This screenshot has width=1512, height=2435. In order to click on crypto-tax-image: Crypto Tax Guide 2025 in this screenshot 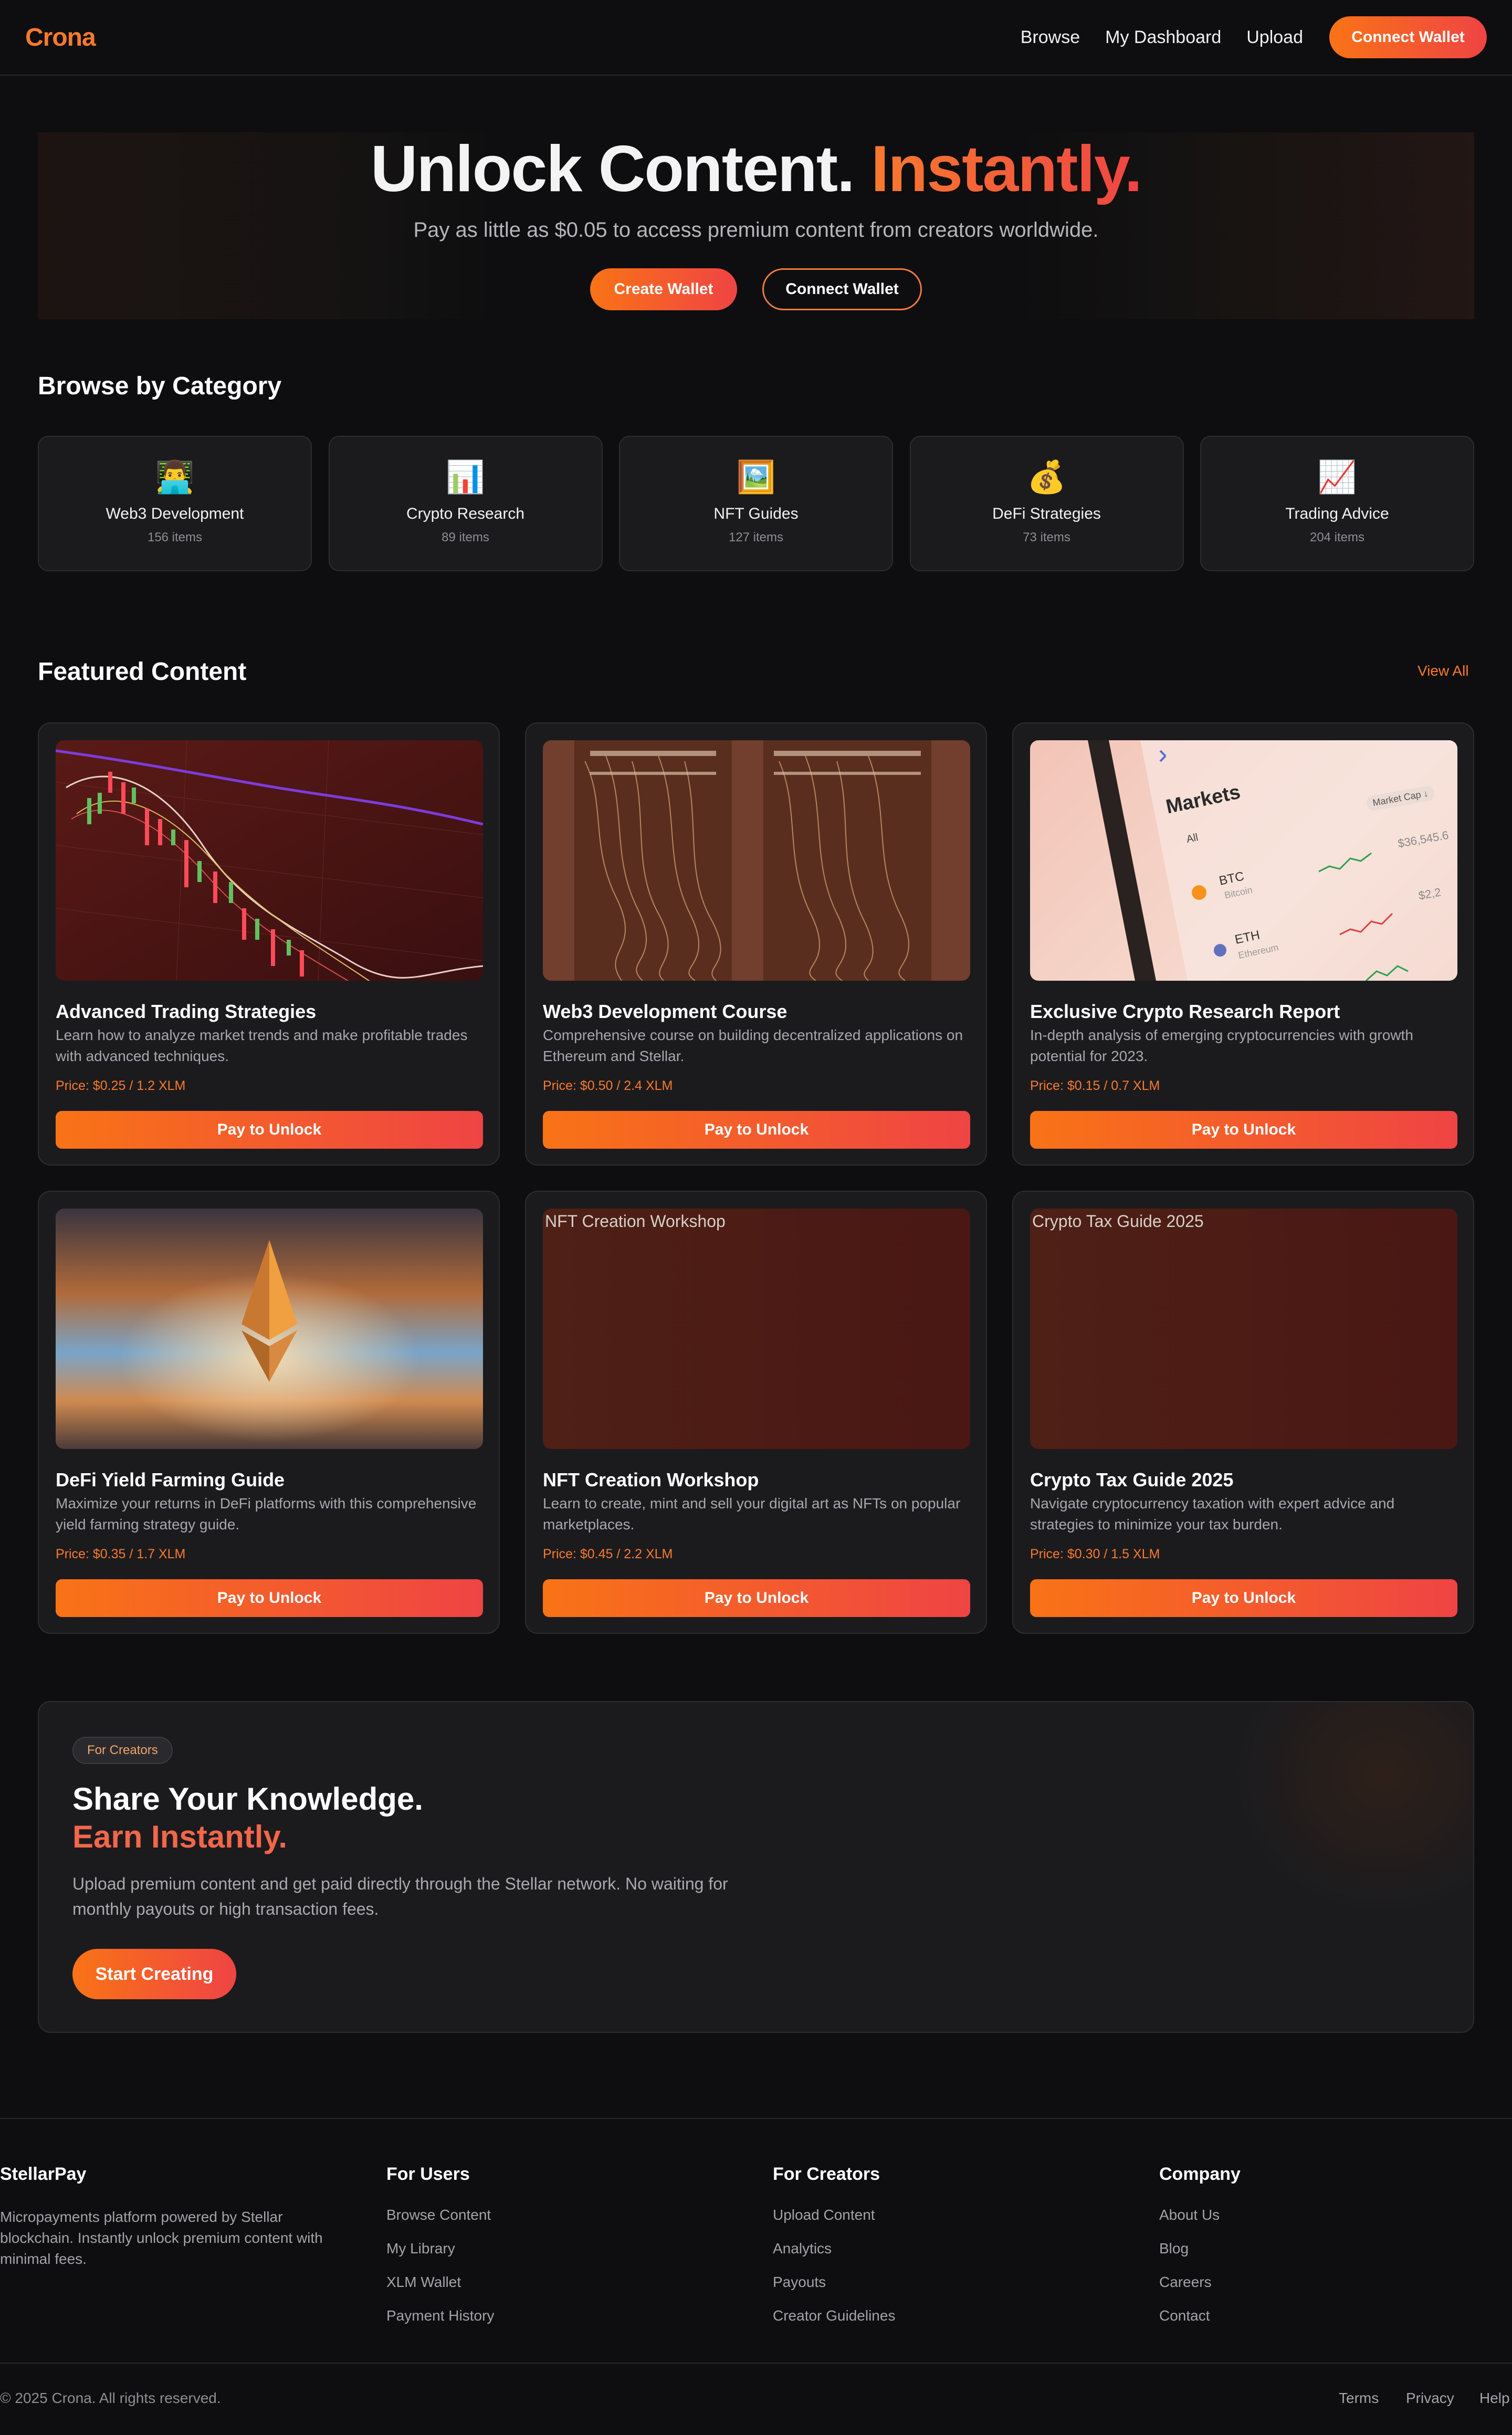, I will do `click(1243, 1329)`.